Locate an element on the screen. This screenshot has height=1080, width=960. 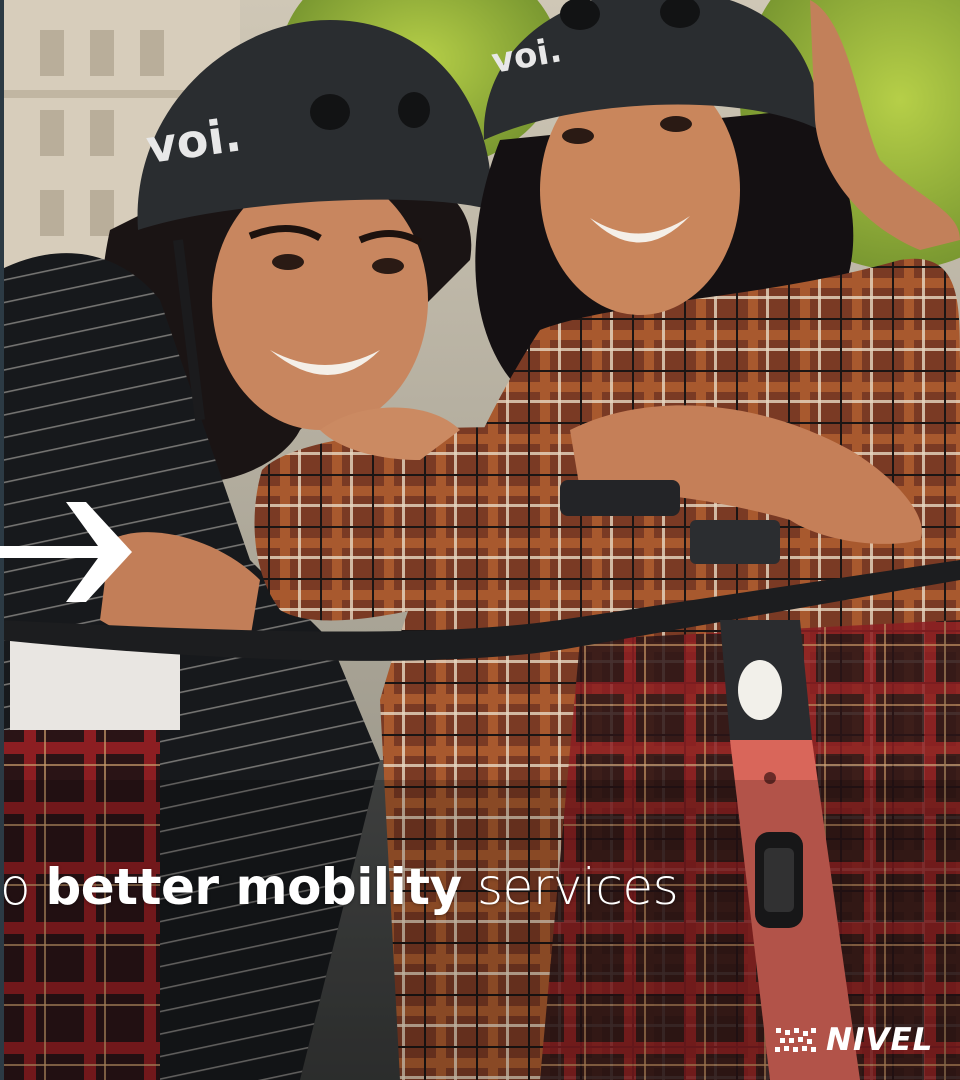
dotted-logo-icon is located at coordinates (795, 1040).